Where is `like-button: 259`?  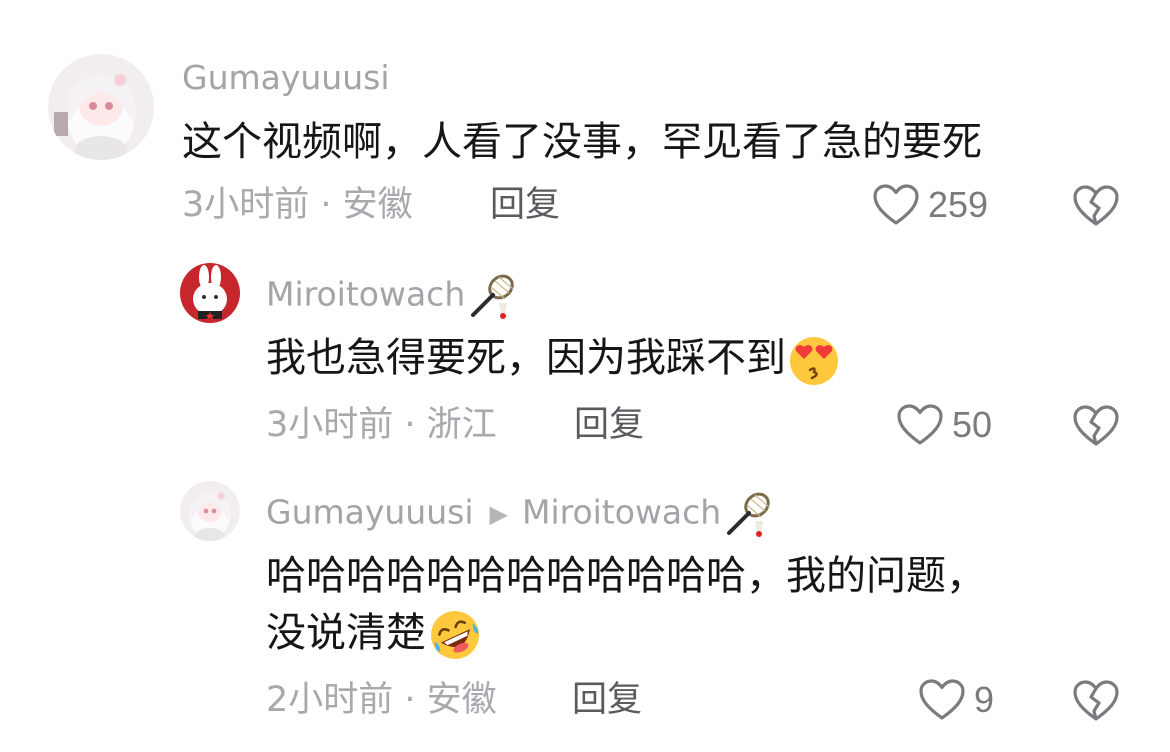 like-button: 259 is located at coordinates (930, 205).